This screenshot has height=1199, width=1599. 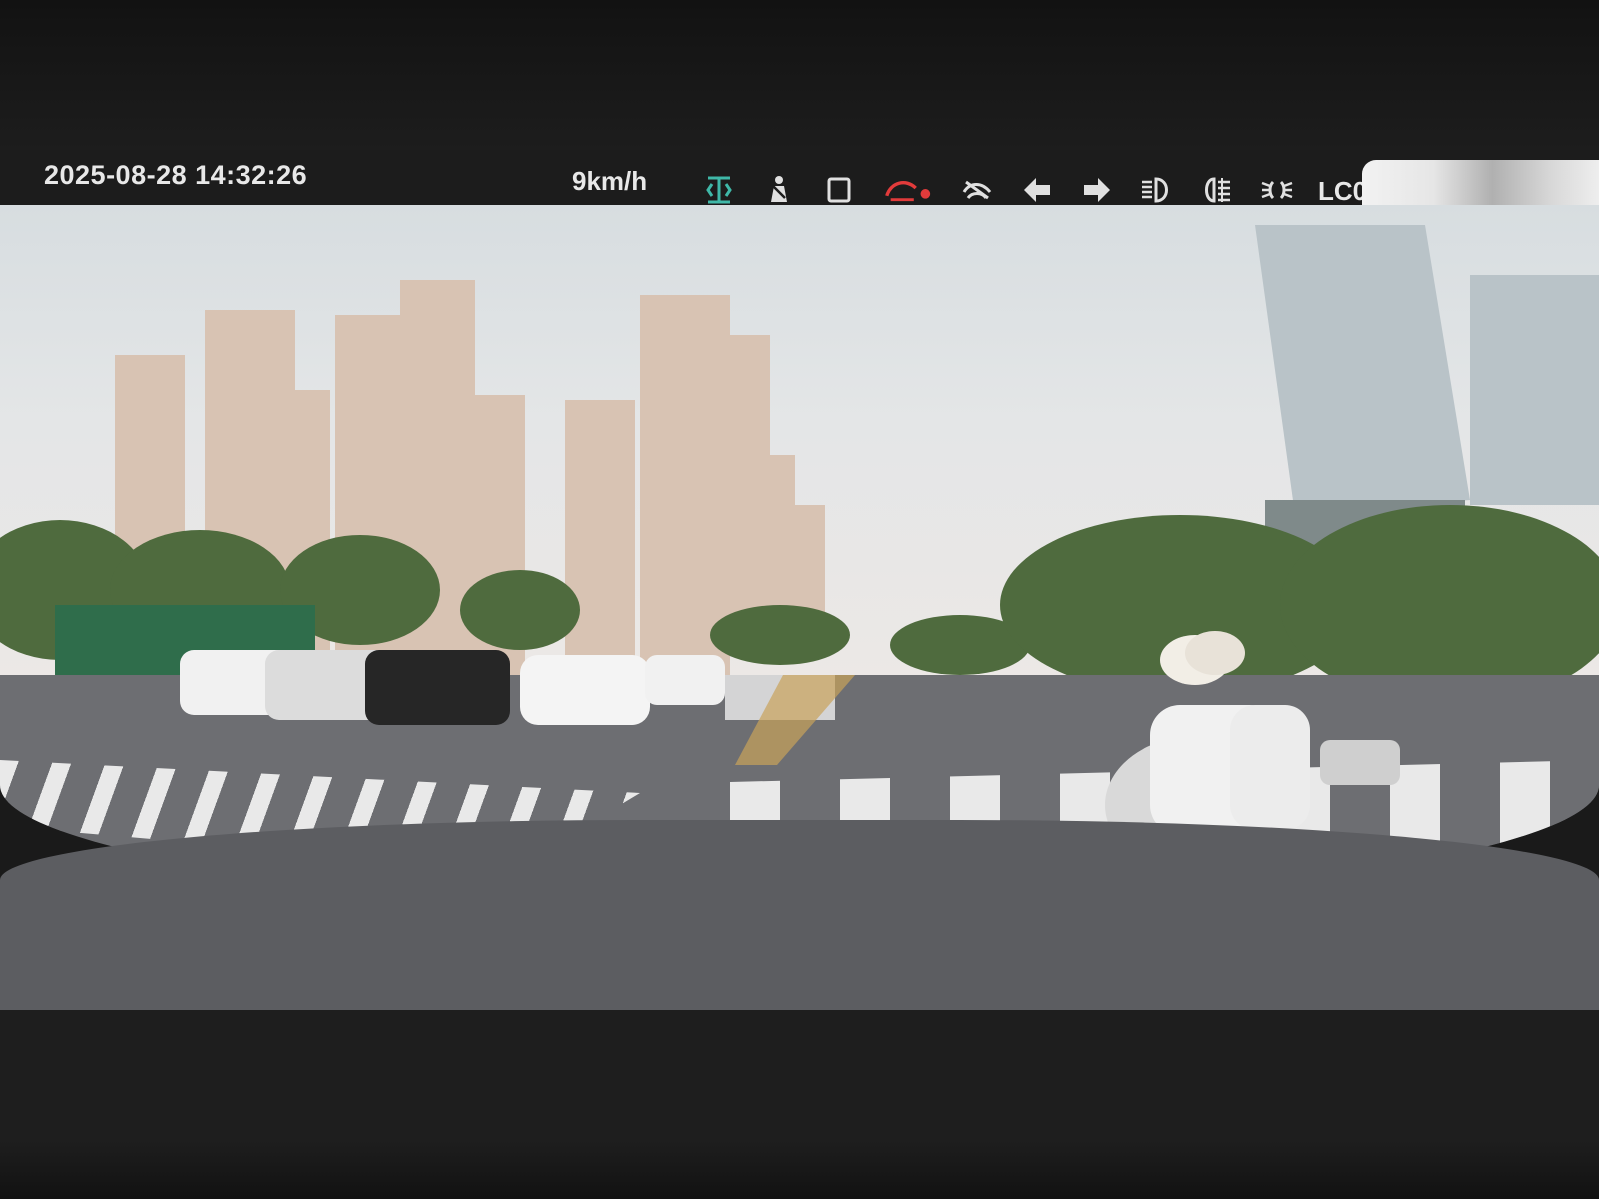 What do you see at coordinates (1217, 190) in the screenshot?
I see `fog-light-icon` at bounding box center [1217, 190].